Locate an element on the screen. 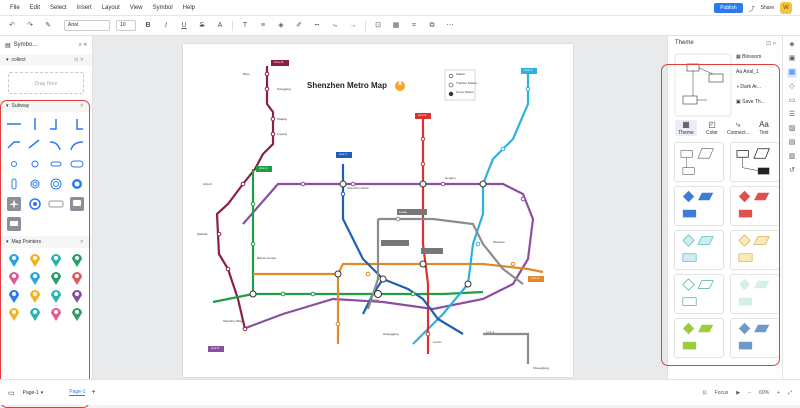 The width and height of the screenshot is (800, 408). search-icon: ⌕ is located at coordinates (80, 45).